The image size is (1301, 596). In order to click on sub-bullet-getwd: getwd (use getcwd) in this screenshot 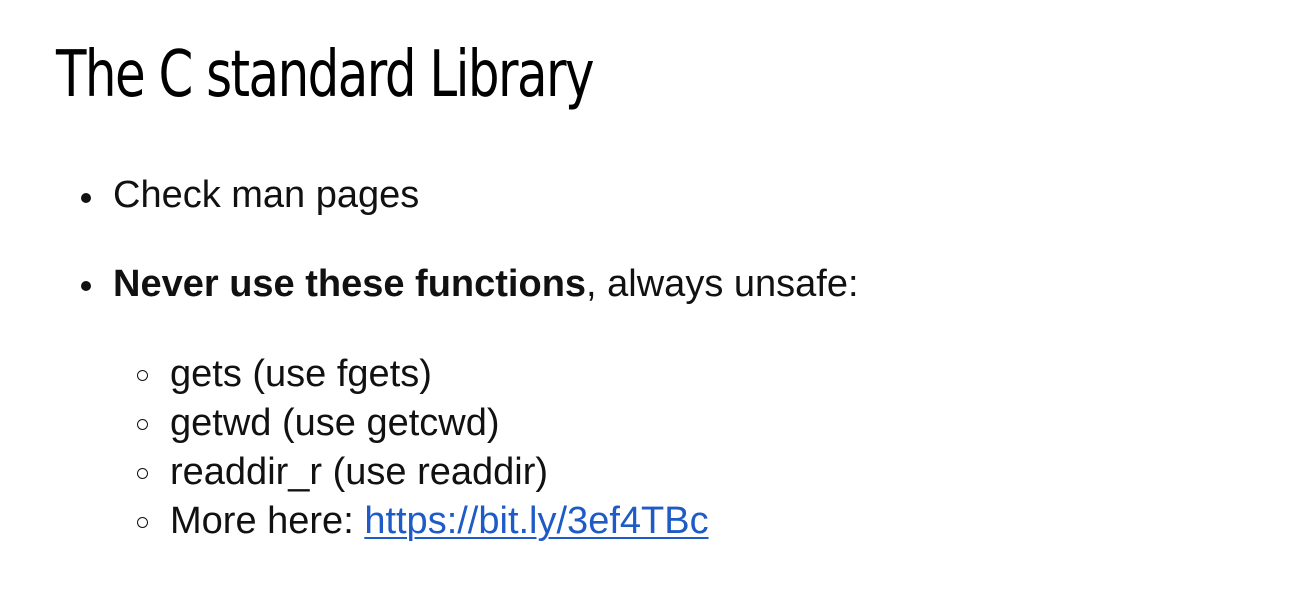, I will do `click(335, 423)`.